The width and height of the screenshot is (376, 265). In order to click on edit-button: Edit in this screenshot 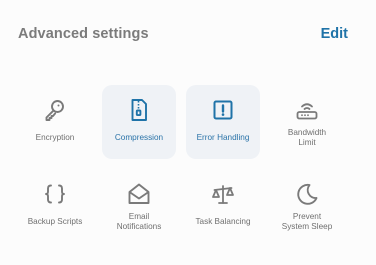, I will do `click(334, 34)`.